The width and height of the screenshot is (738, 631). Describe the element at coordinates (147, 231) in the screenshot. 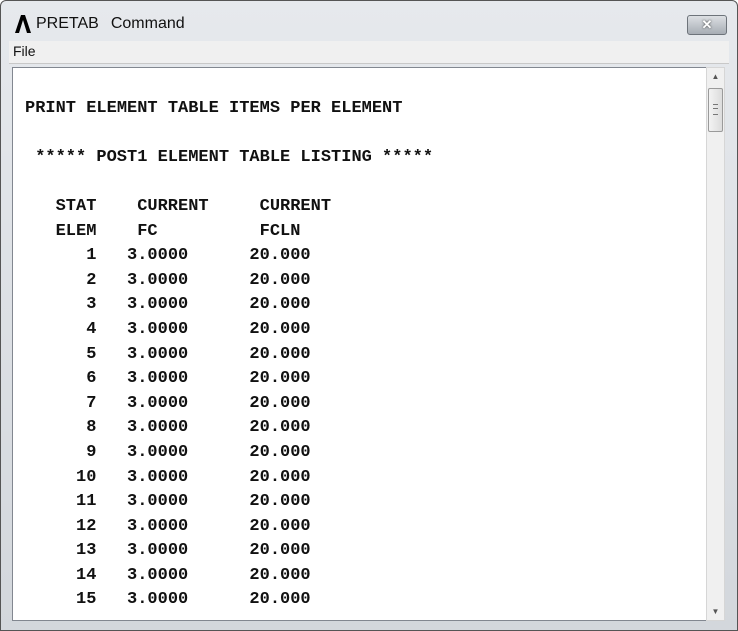

I see `header-fc: FC` at that location.